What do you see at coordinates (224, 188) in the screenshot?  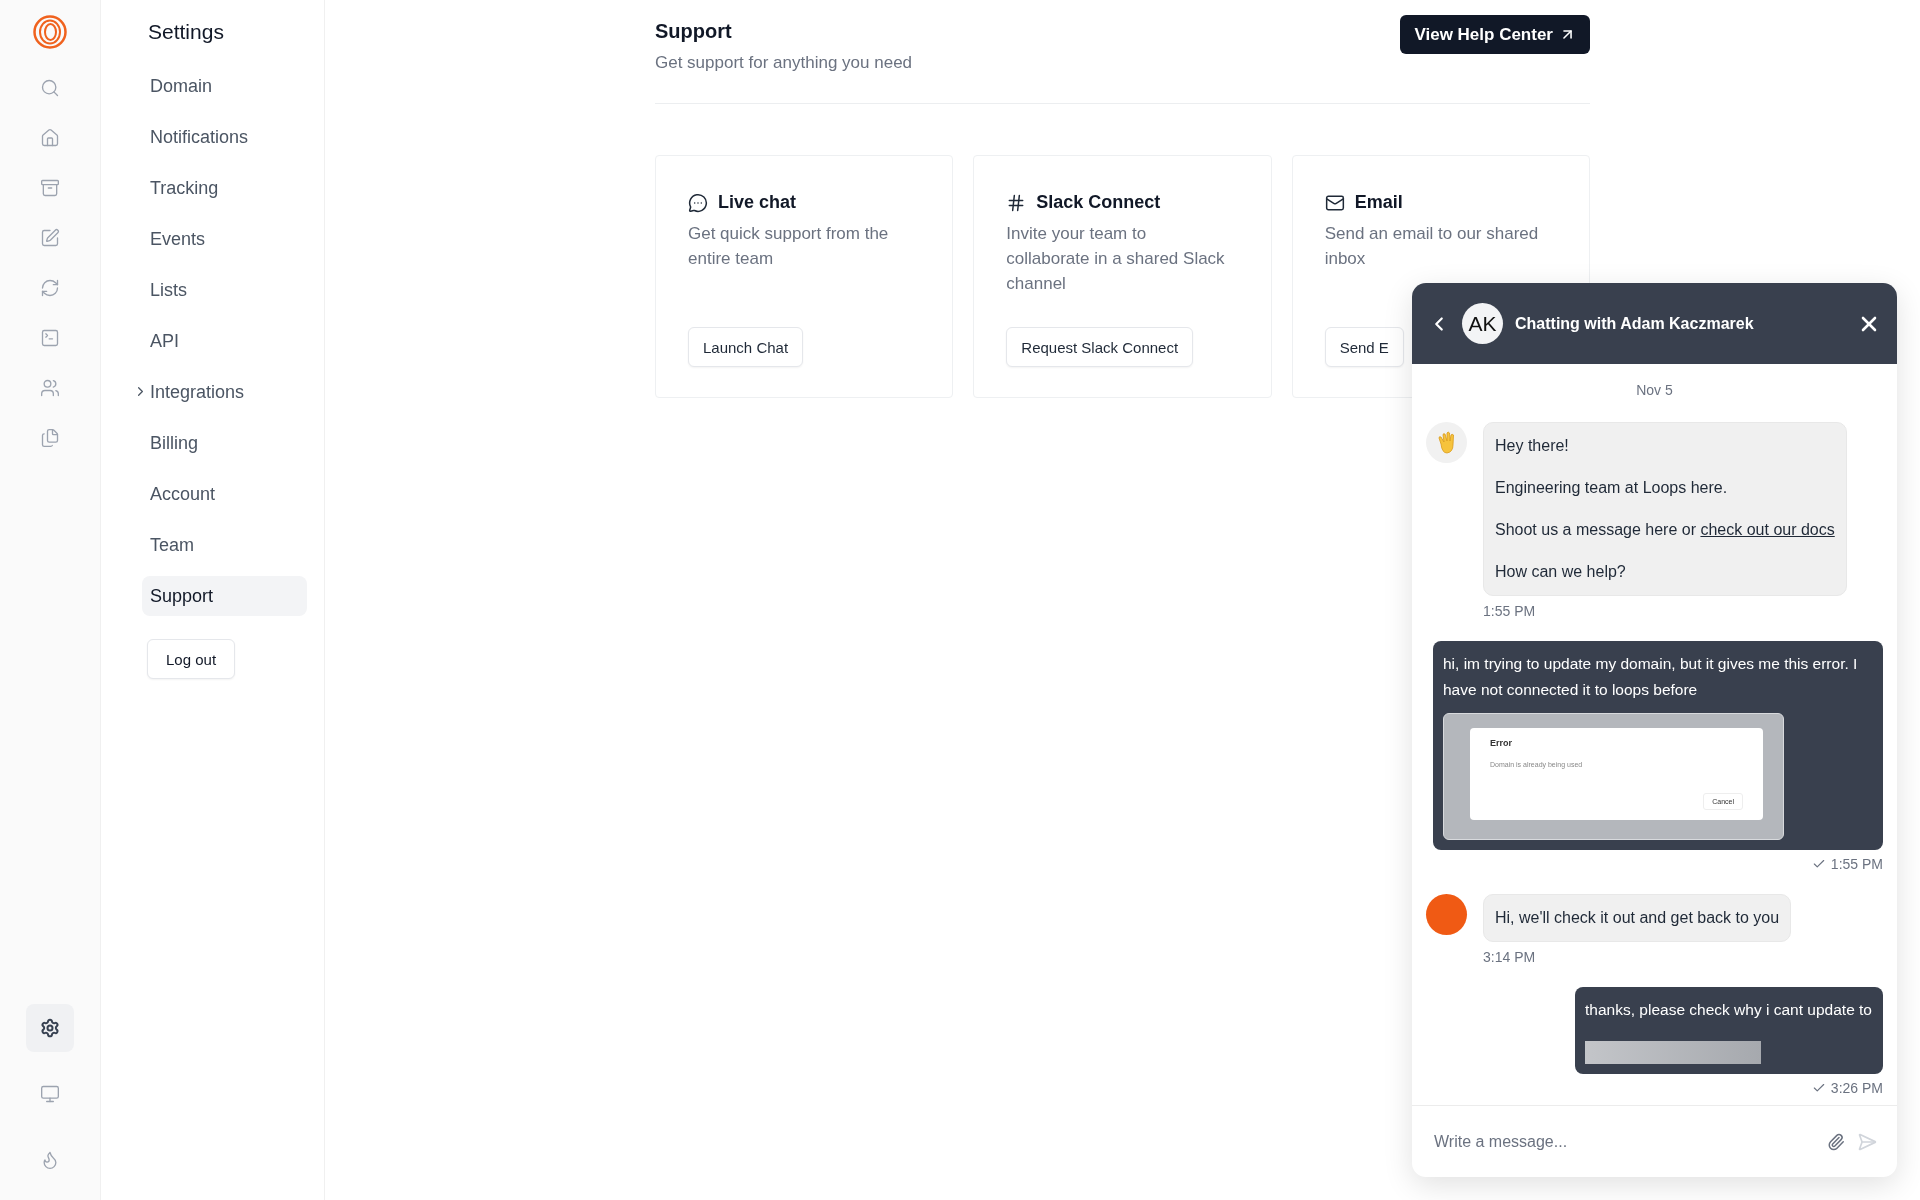 I see `nav-item: Tracking` at bounding box center [224, 188].